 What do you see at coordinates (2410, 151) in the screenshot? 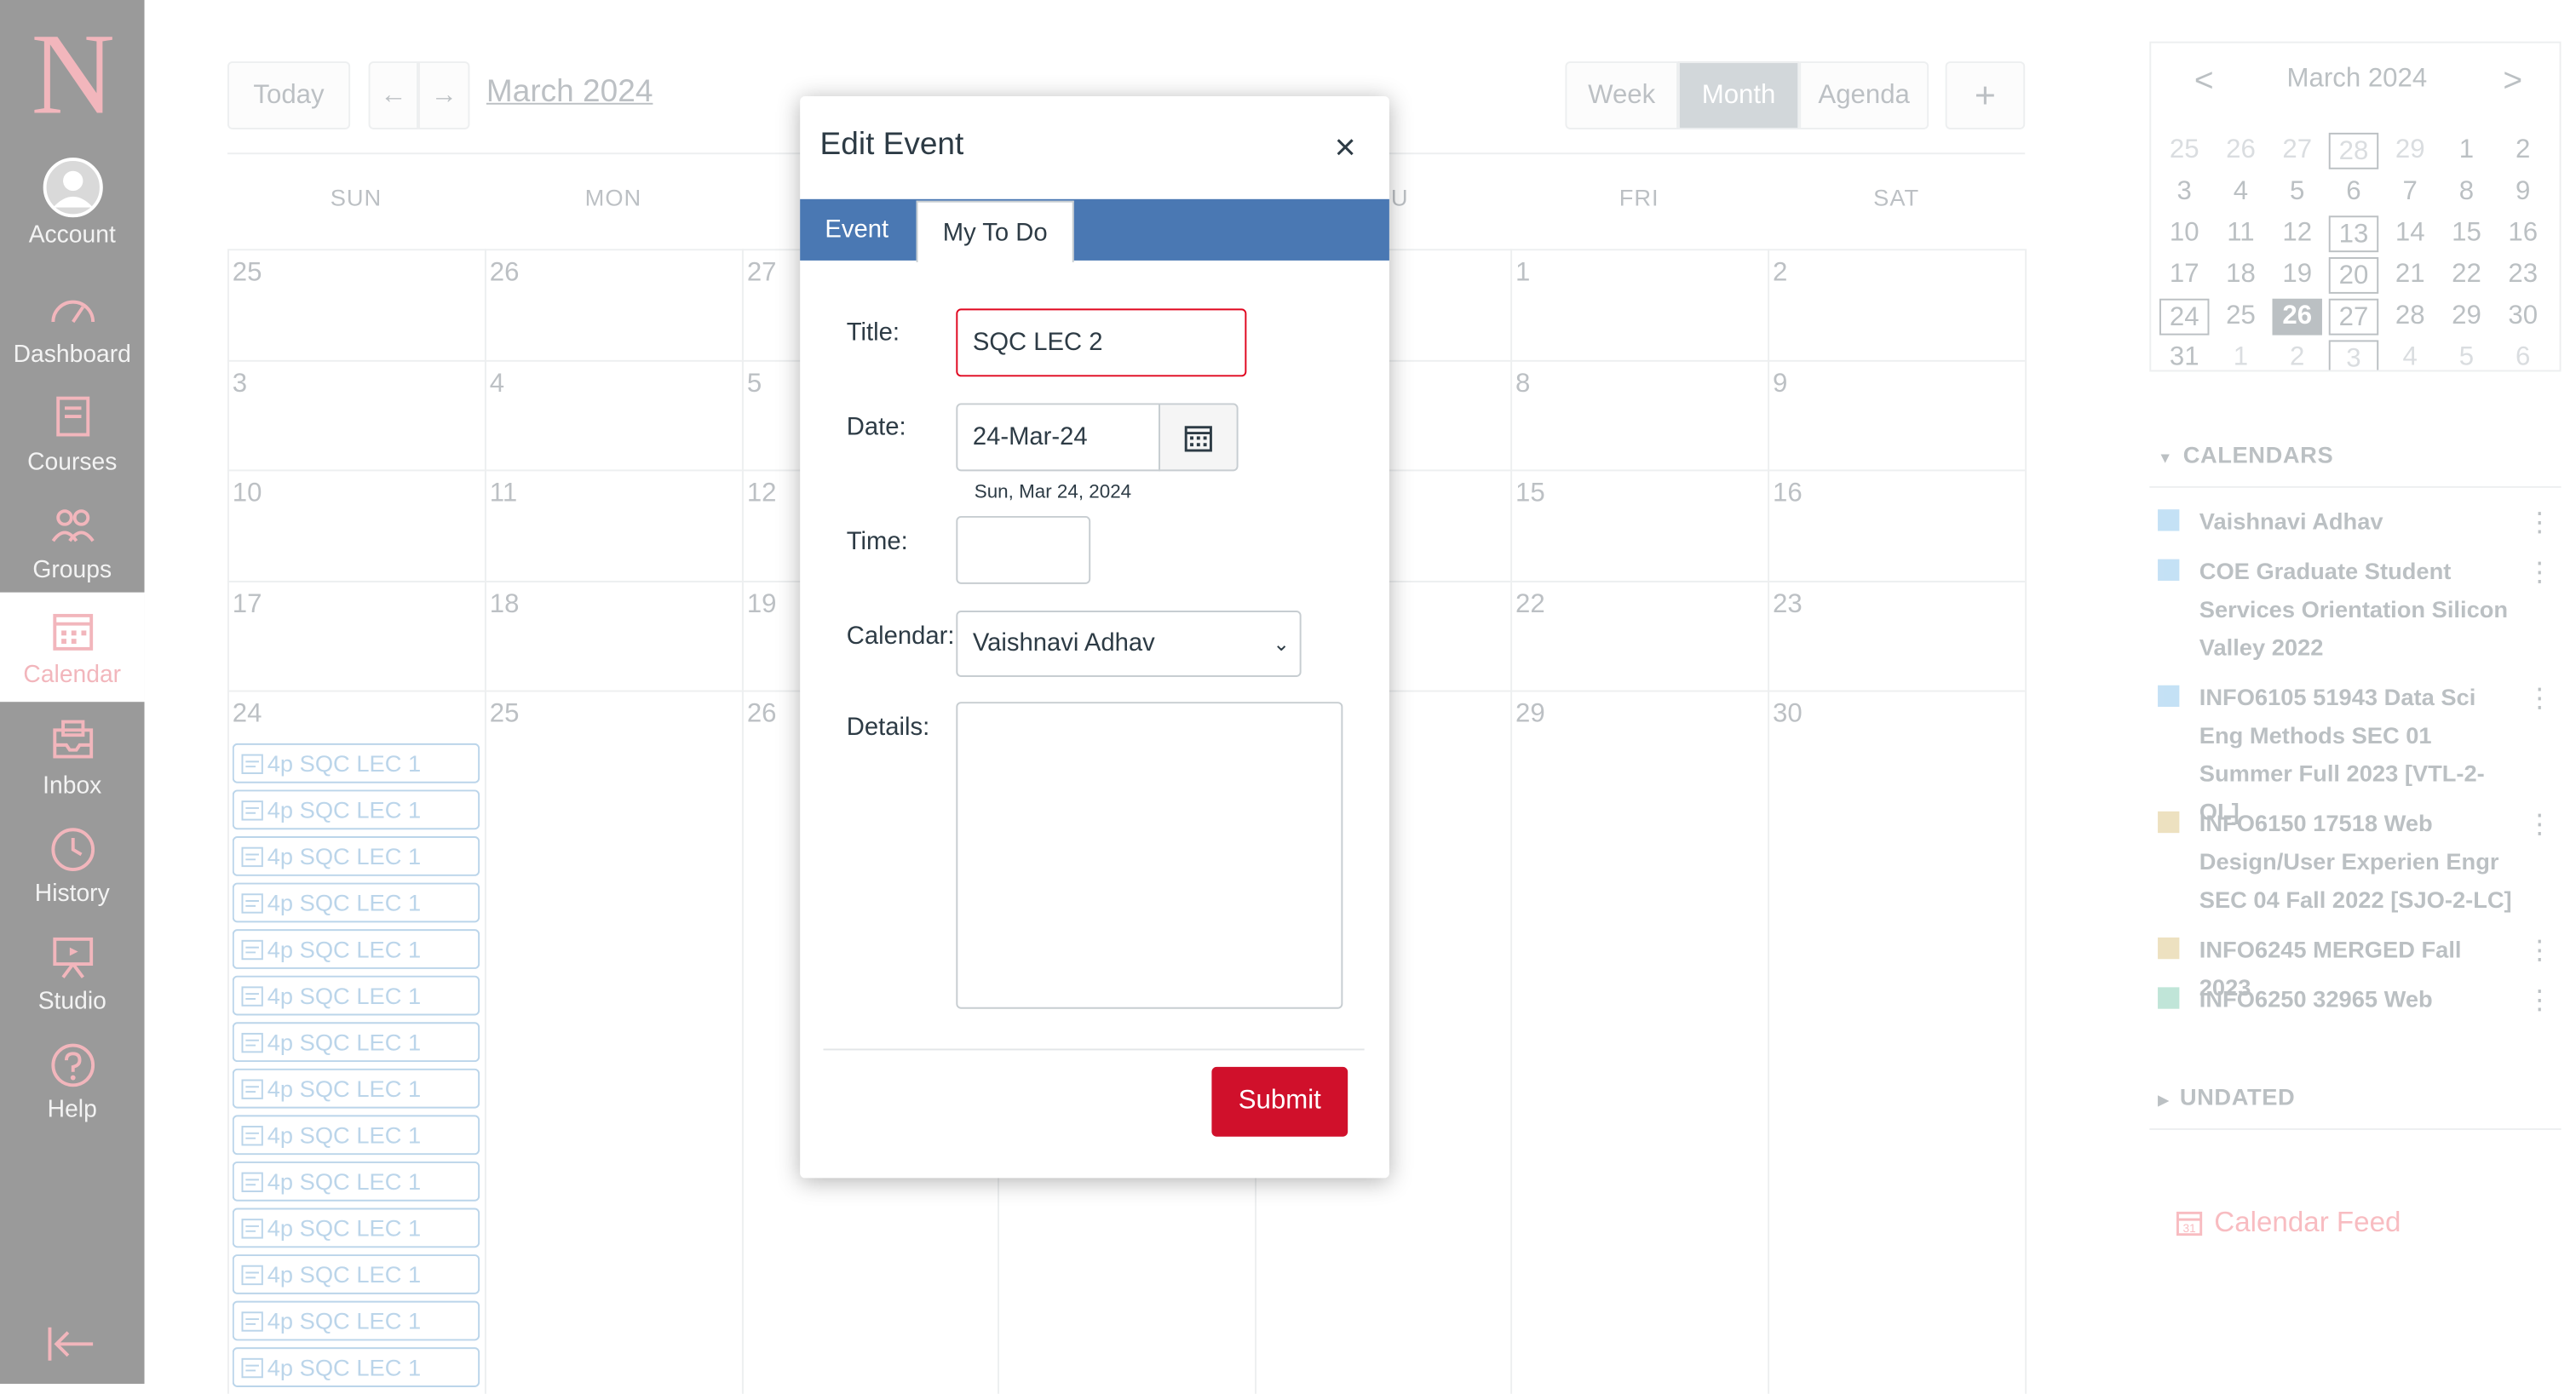
I see `mini-calendar-day: 29` at bounding box center [2410, 151].